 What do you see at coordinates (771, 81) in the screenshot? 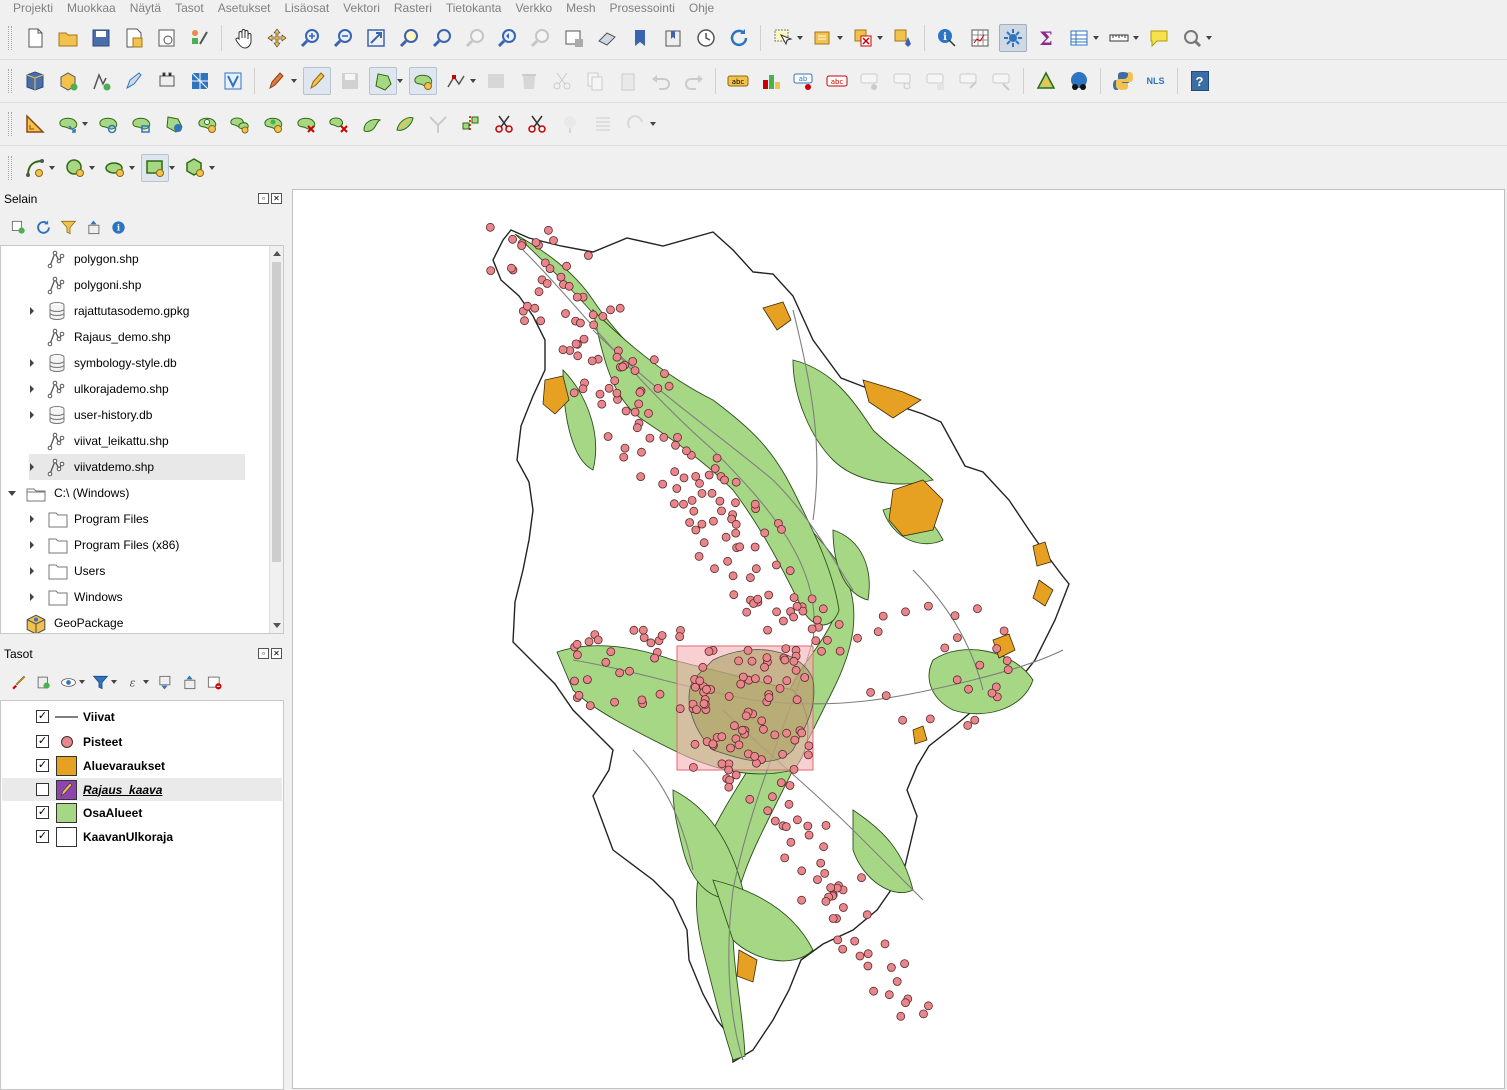
I see `diagram-toolbar-icon` at bounding box center [771, 81].